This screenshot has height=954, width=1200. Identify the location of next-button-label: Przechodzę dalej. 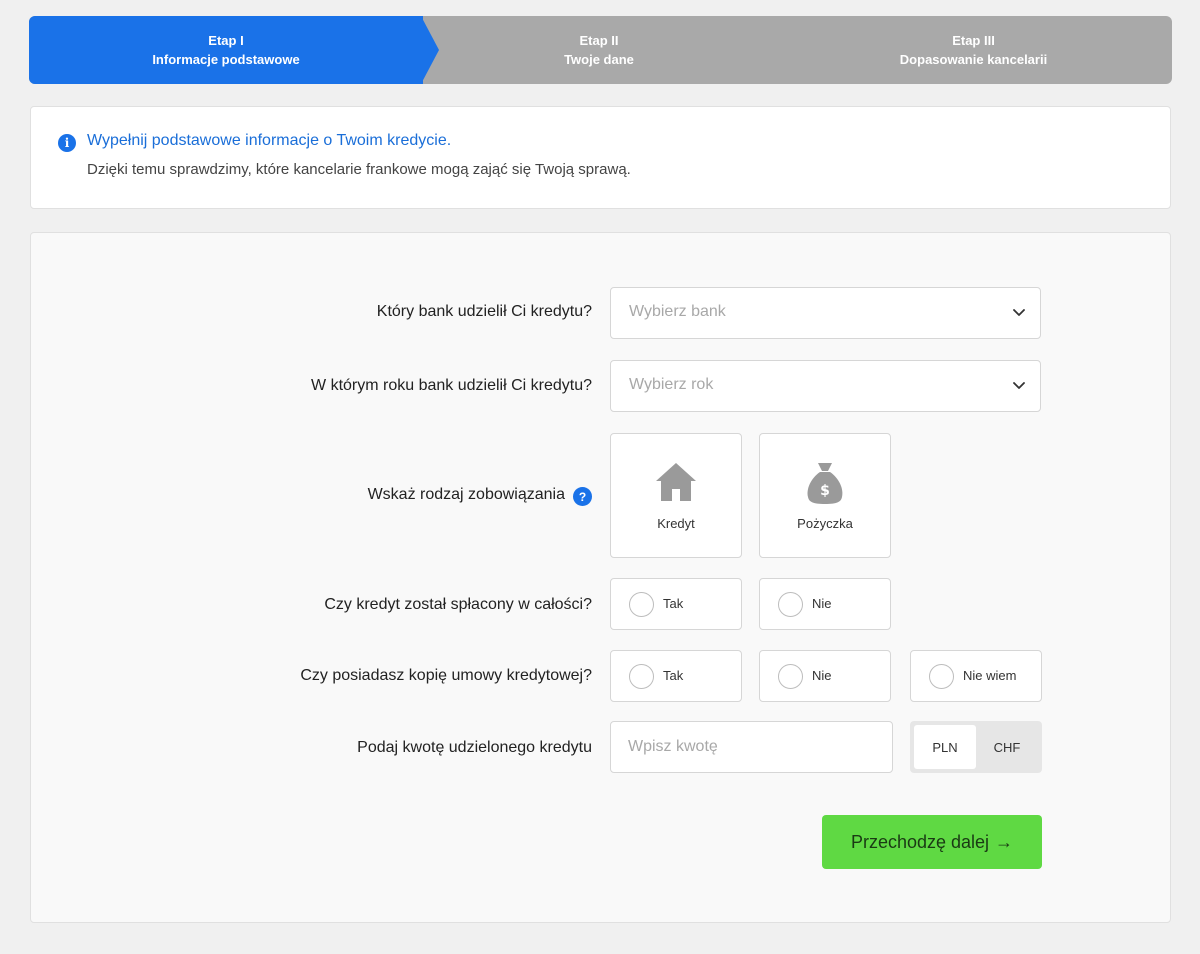
(920, 841).